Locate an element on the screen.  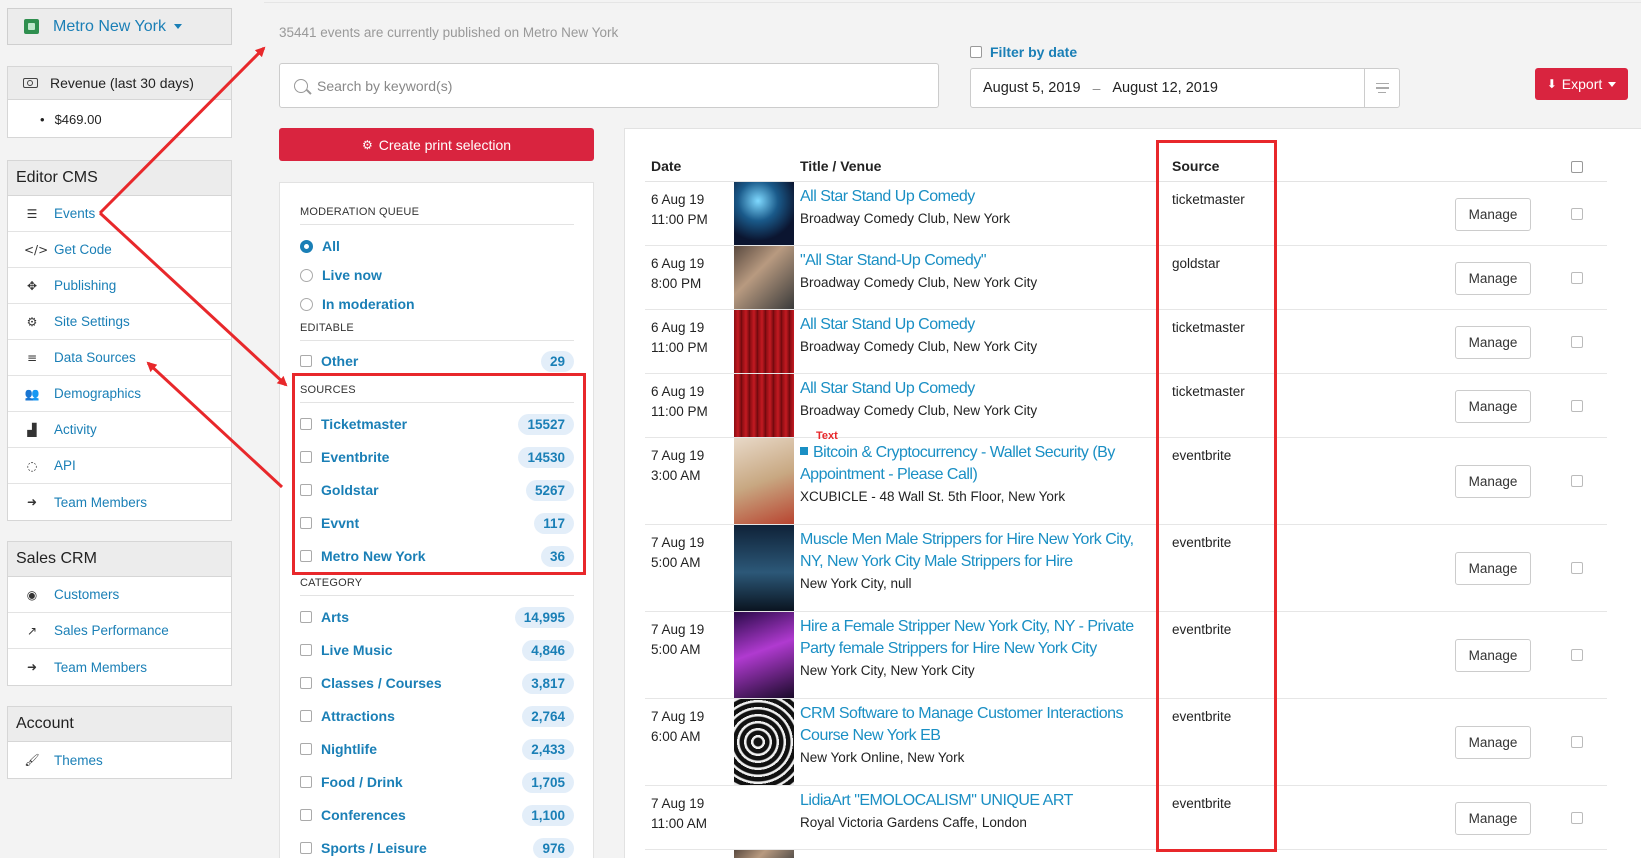
annotation-arrow-to-data-sources is located at coordinates (215, 425).